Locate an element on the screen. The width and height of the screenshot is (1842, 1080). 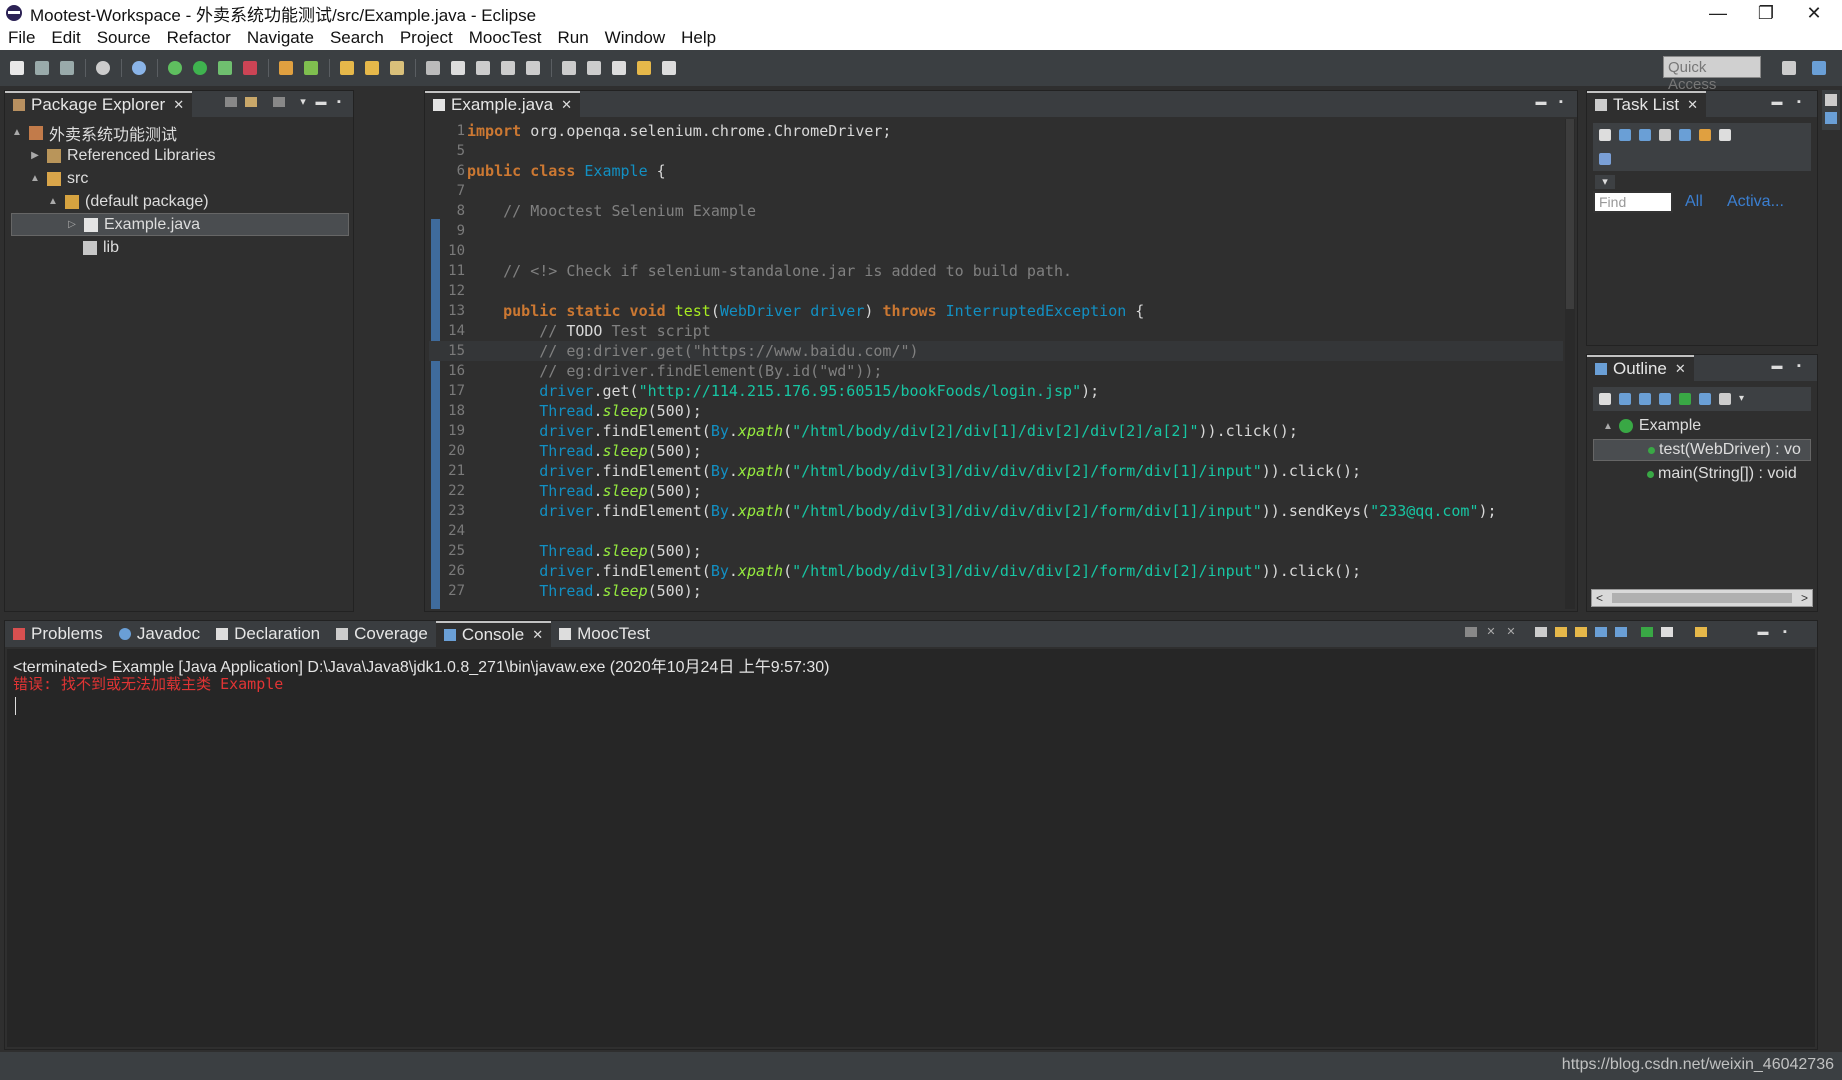
save-icon is located at coordinates (42, 68).